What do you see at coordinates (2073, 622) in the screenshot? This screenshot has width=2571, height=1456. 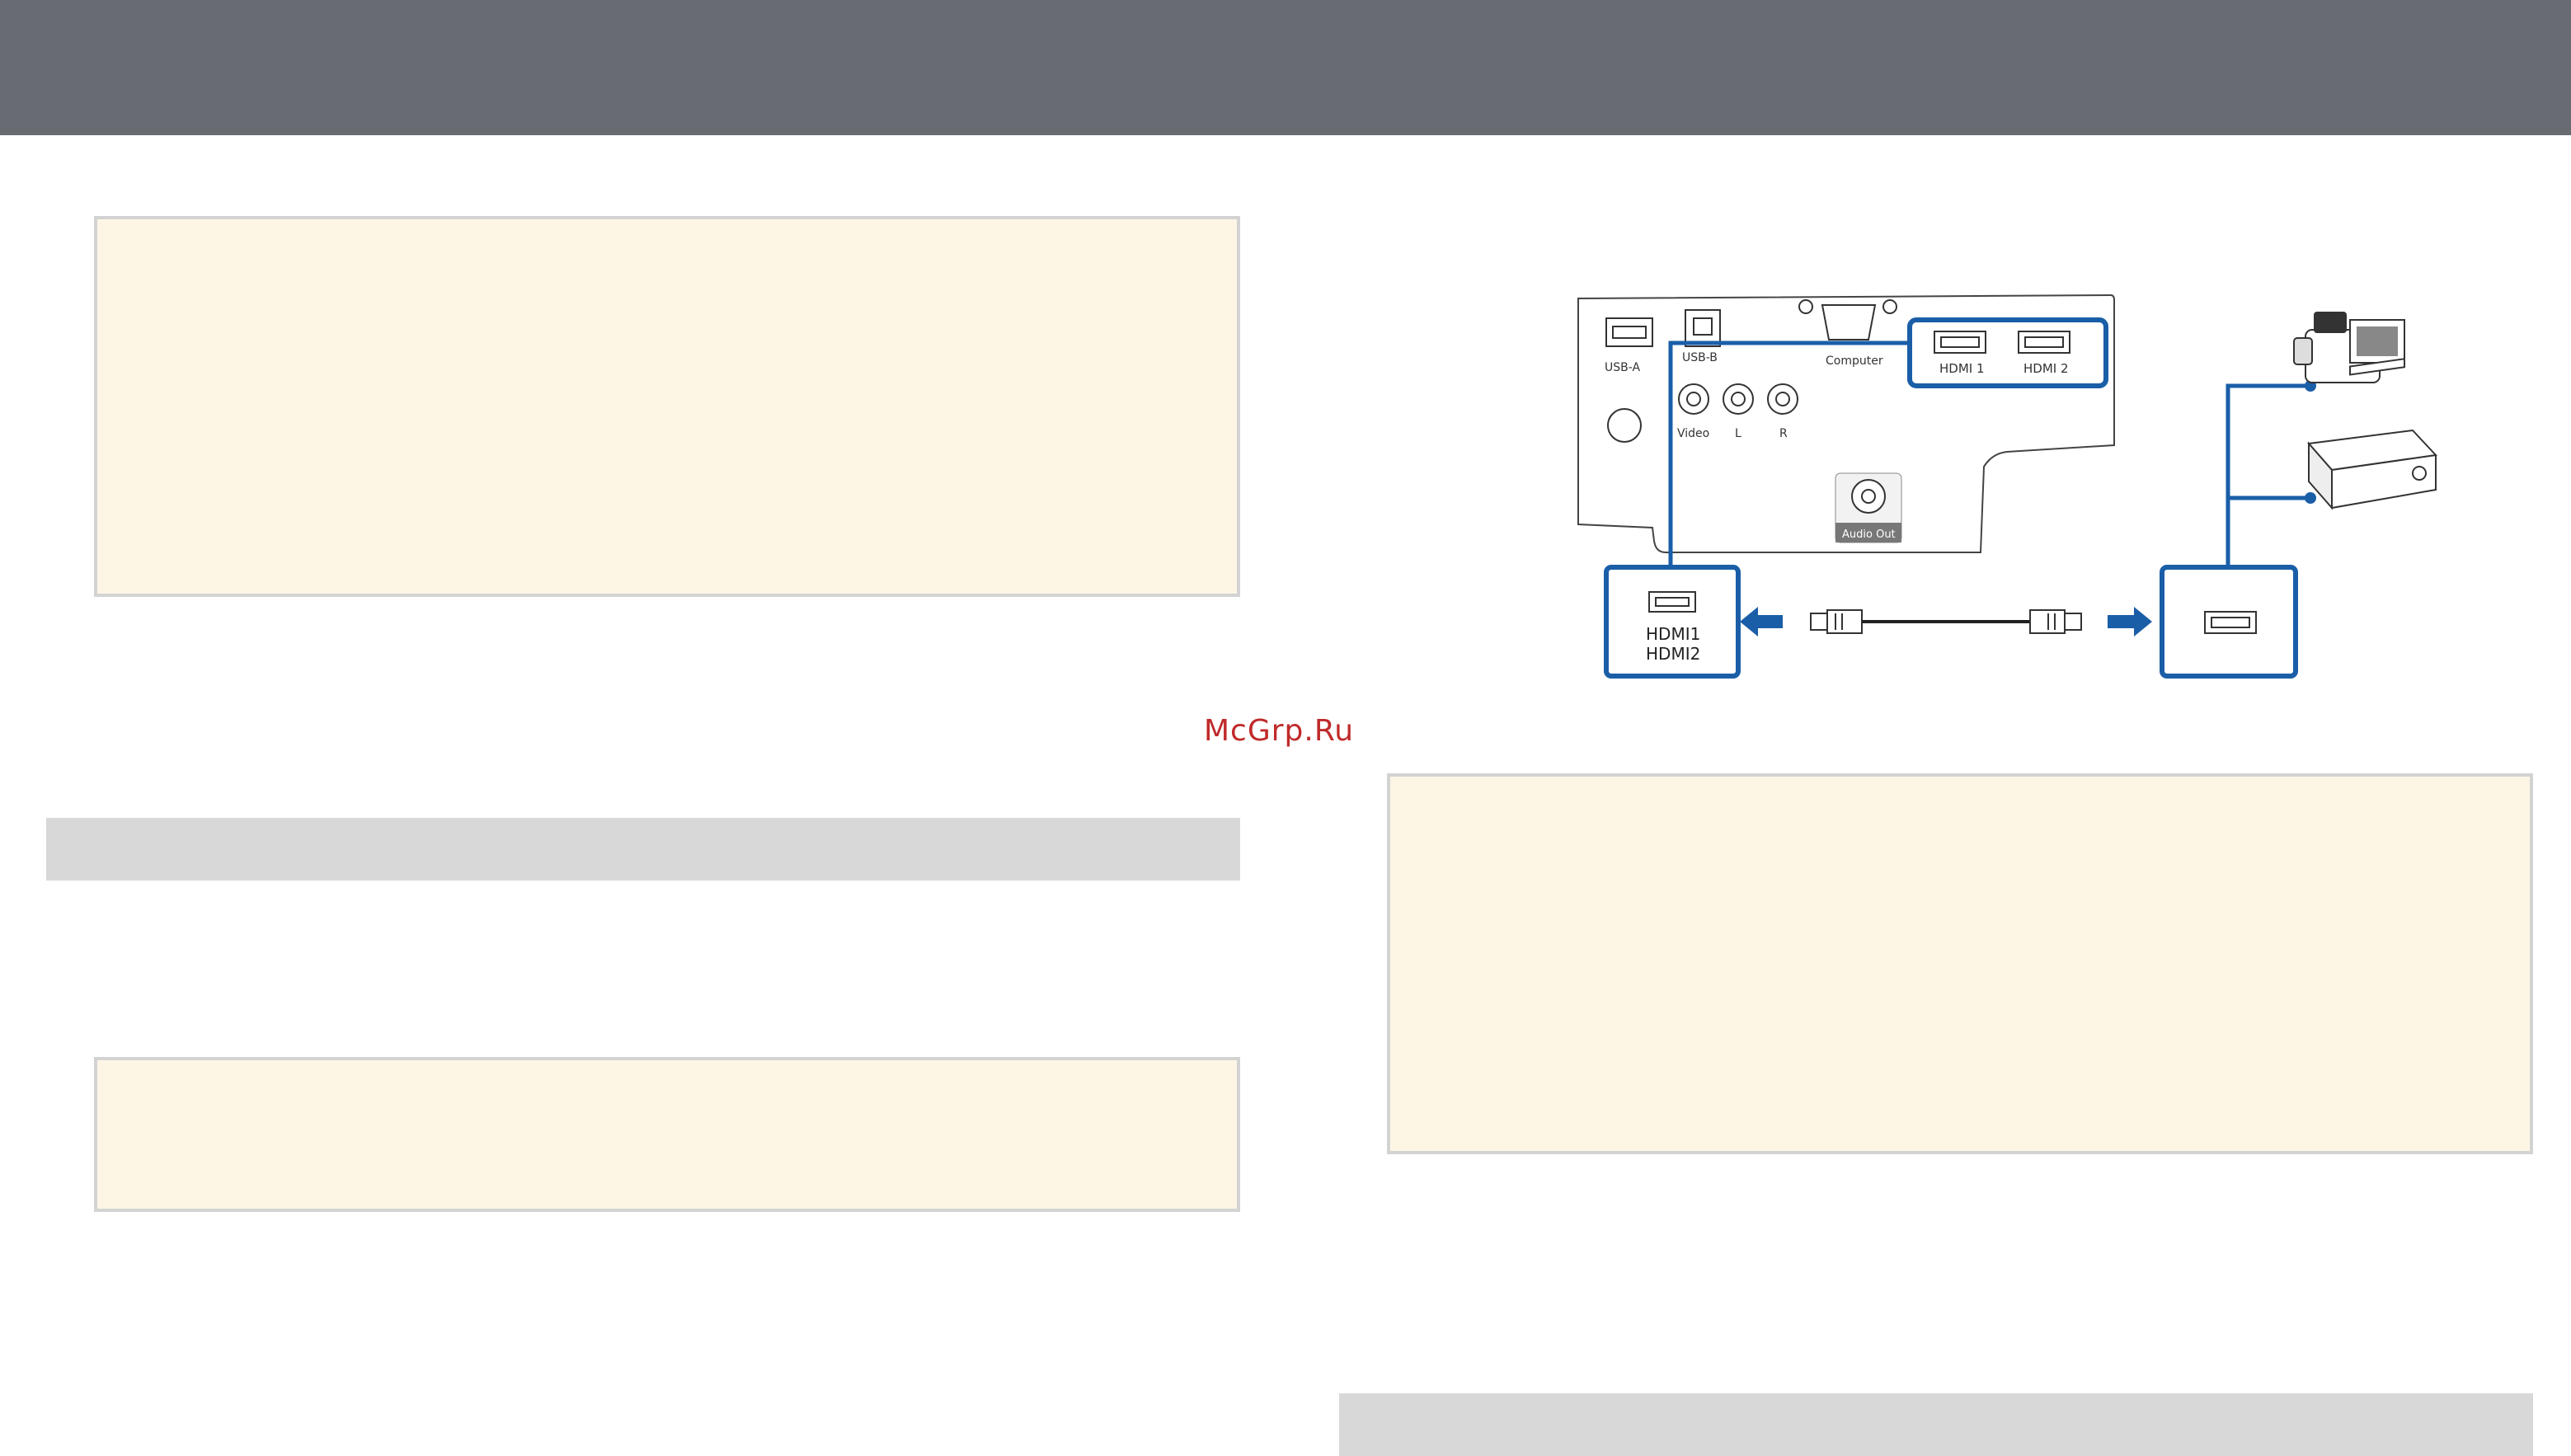 I see `hdmi-cable-plug-right` at bounding box center [2073, 622].